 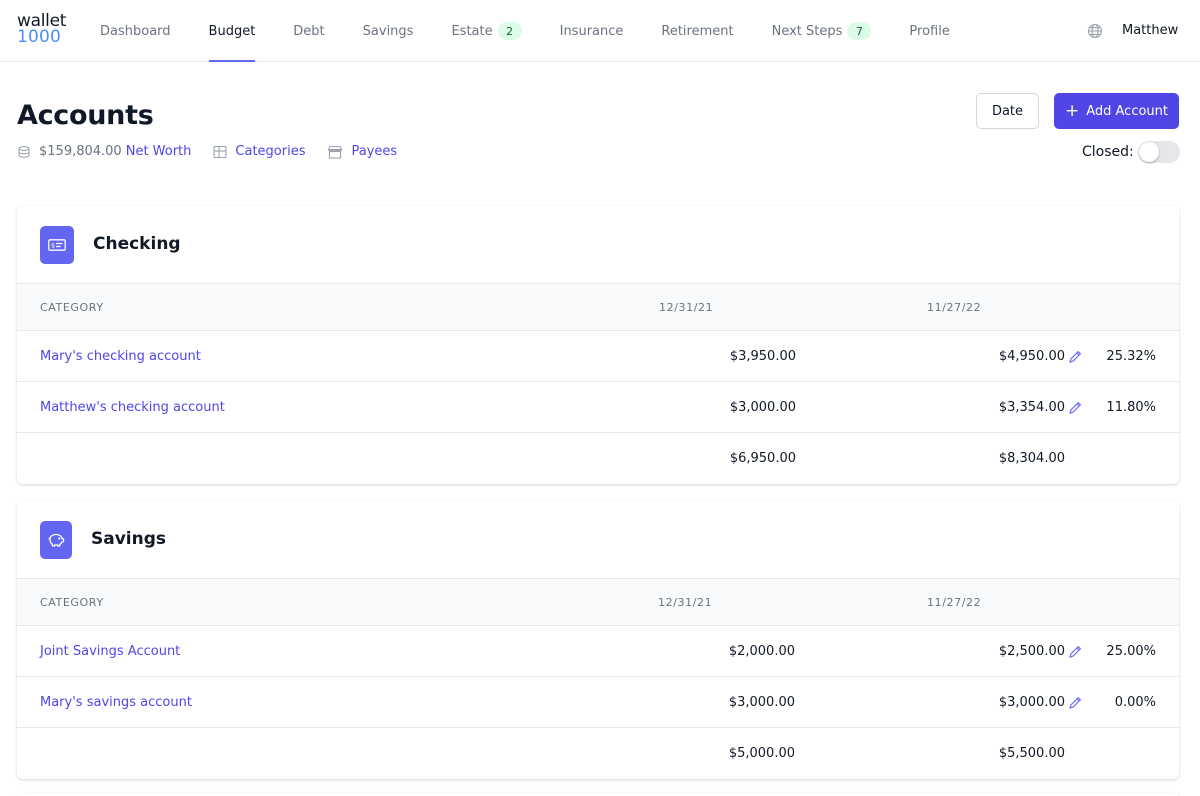 I want to click on plus-icon: +, so click(x=1072, y=110).